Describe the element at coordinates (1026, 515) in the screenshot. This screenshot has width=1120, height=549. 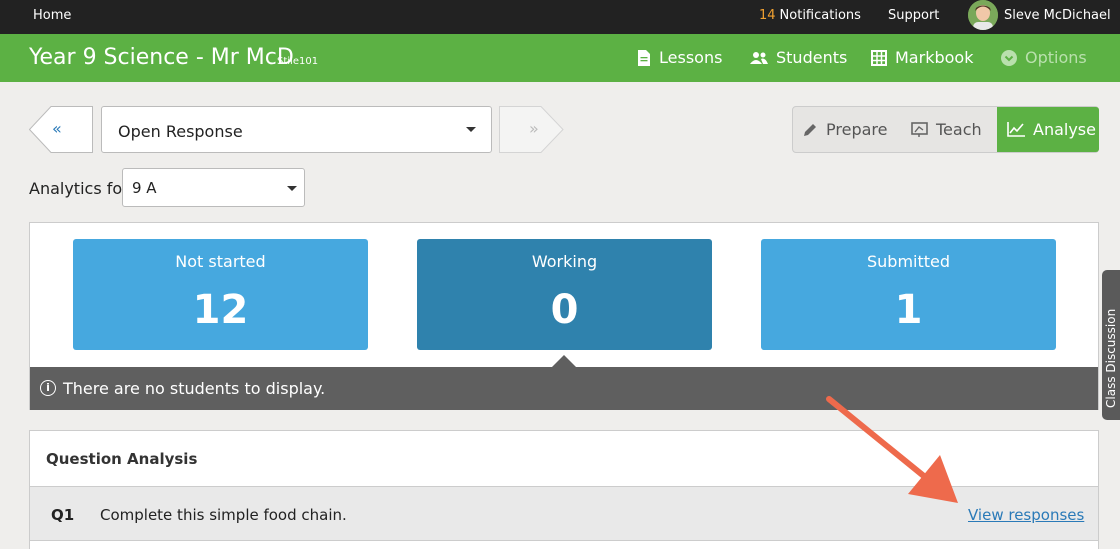
I see `view-responses-link: View responses` at that location.